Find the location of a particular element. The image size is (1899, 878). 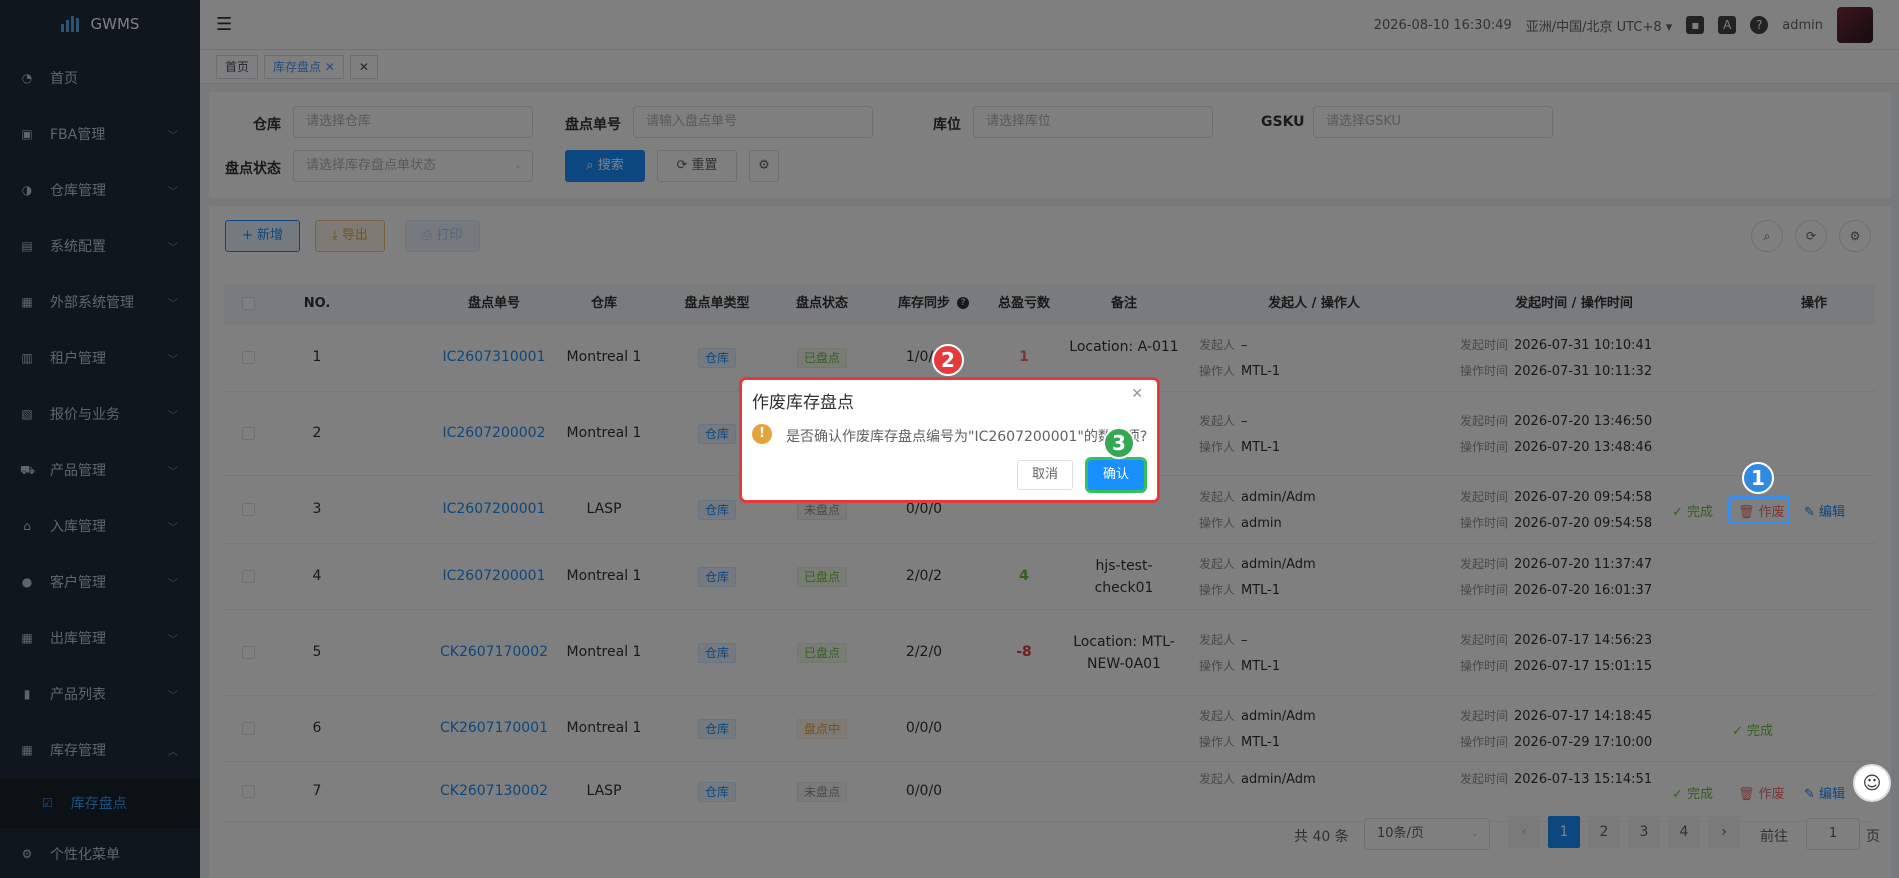

step-marker-2: 2 is located at coordinates (948, 360).